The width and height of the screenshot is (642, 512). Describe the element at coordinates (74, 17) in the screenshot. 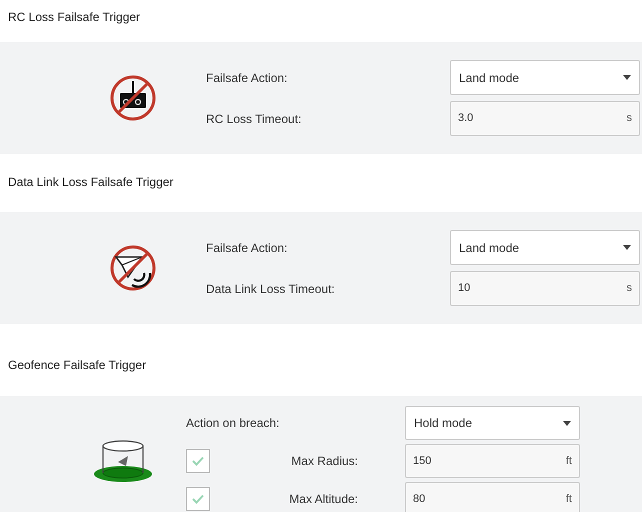

I see `section-title: RC Loss Failsafe Trigger` at that location.